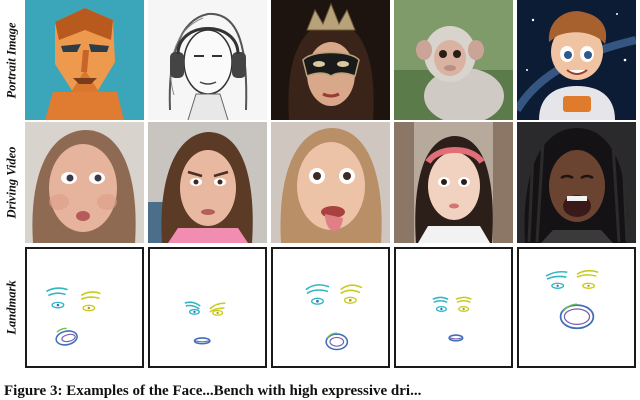 Image resolution: width=640 pixels, height=400 pixels. I want to click on frowning-woman-icon, so click(207, 182).